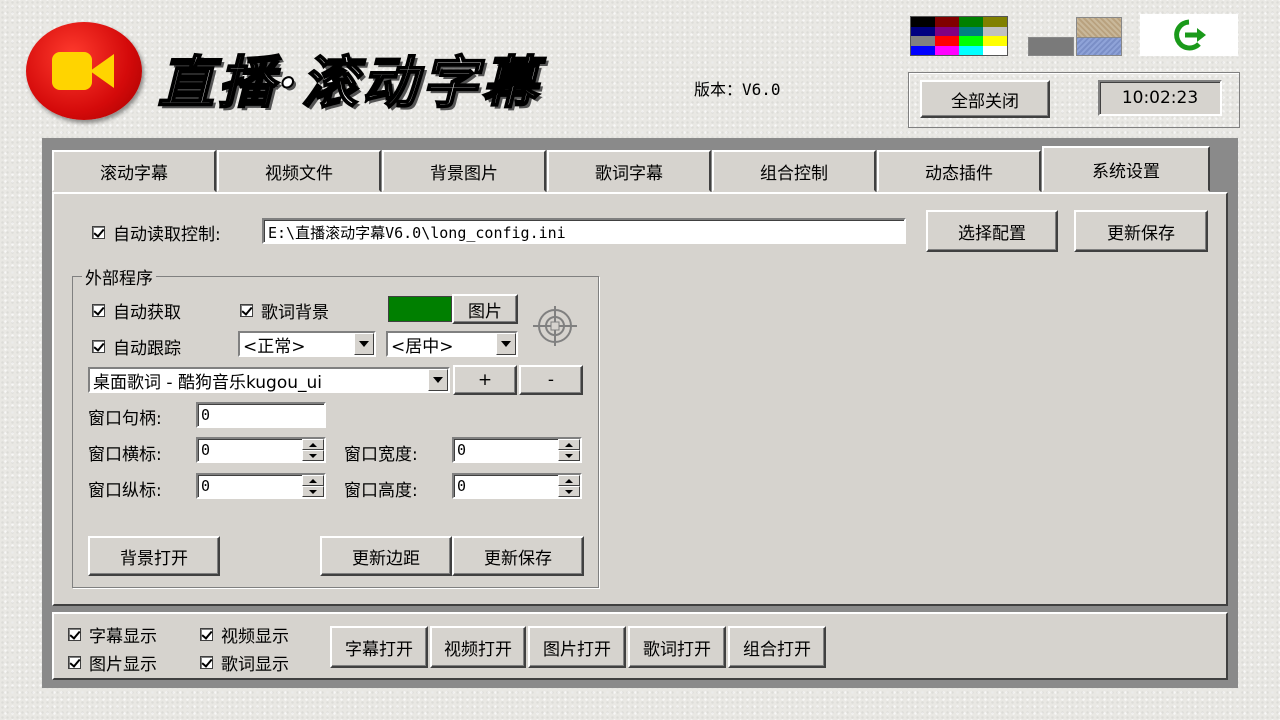 The width and height of the screenshot is (1280, 720). I want to click on texture-blue-swatch, so click(1099, 46).